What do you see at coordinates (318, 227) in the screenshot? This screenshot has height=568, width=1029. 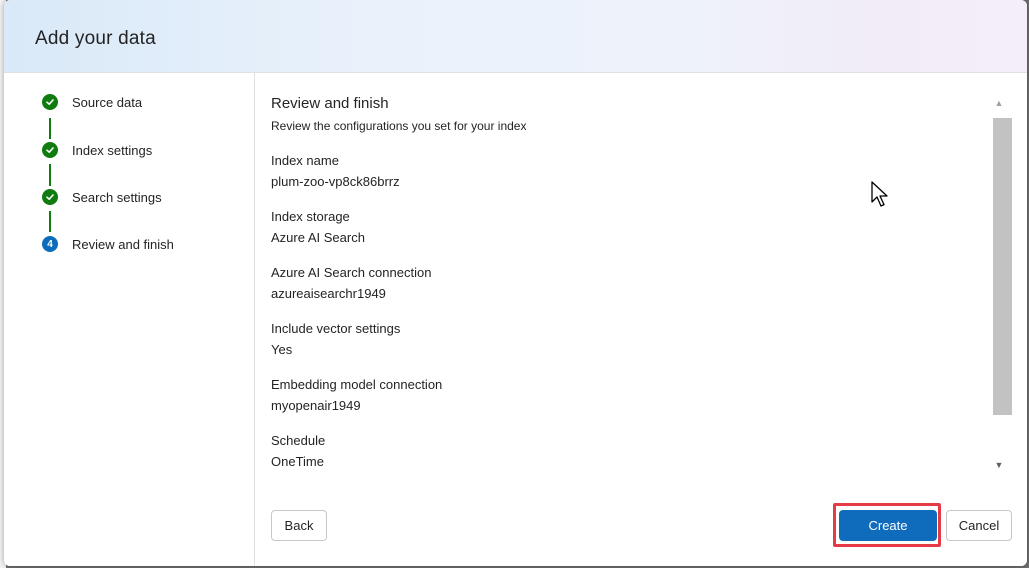 I see `field-index-storage: Index storage Azure AI Search` at bounding box center [318, 227].